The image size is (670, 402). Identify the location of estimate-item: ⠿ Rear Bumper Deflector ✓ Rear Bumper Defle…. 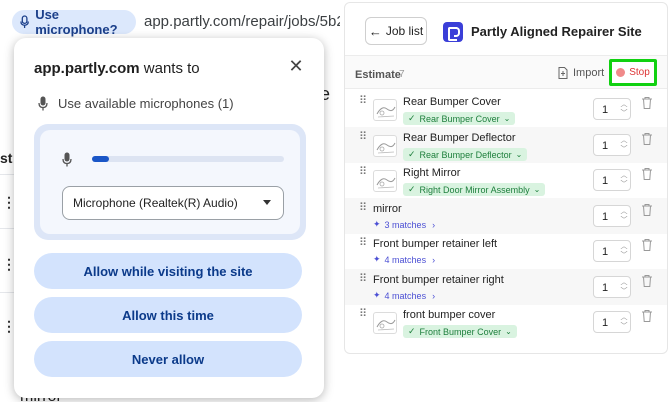
(506, 145).